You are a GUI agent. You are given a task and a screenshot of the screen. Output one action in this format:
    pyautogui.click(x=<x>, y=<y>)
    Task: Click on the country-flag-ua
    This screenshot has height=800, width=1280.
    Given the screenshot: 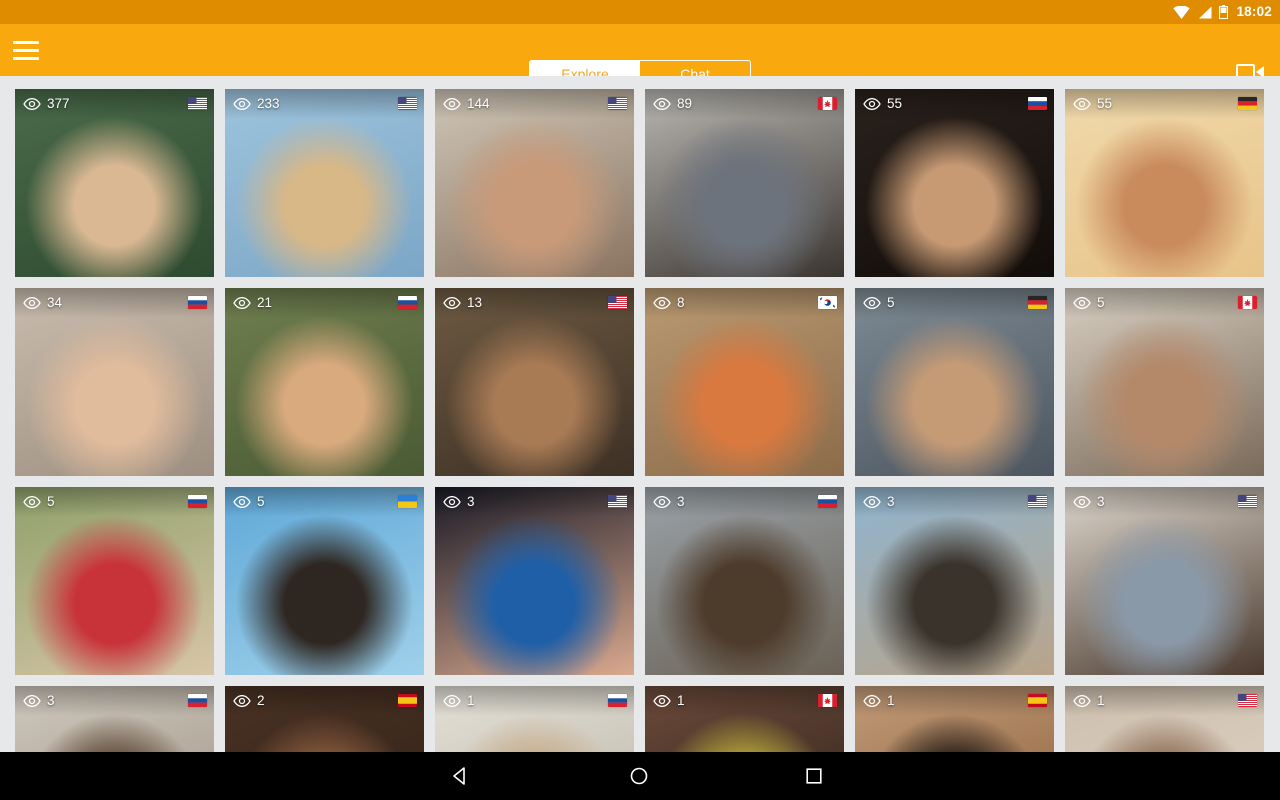 What is the action you would take?
    pyautogui.click(x=407, y=501)
    